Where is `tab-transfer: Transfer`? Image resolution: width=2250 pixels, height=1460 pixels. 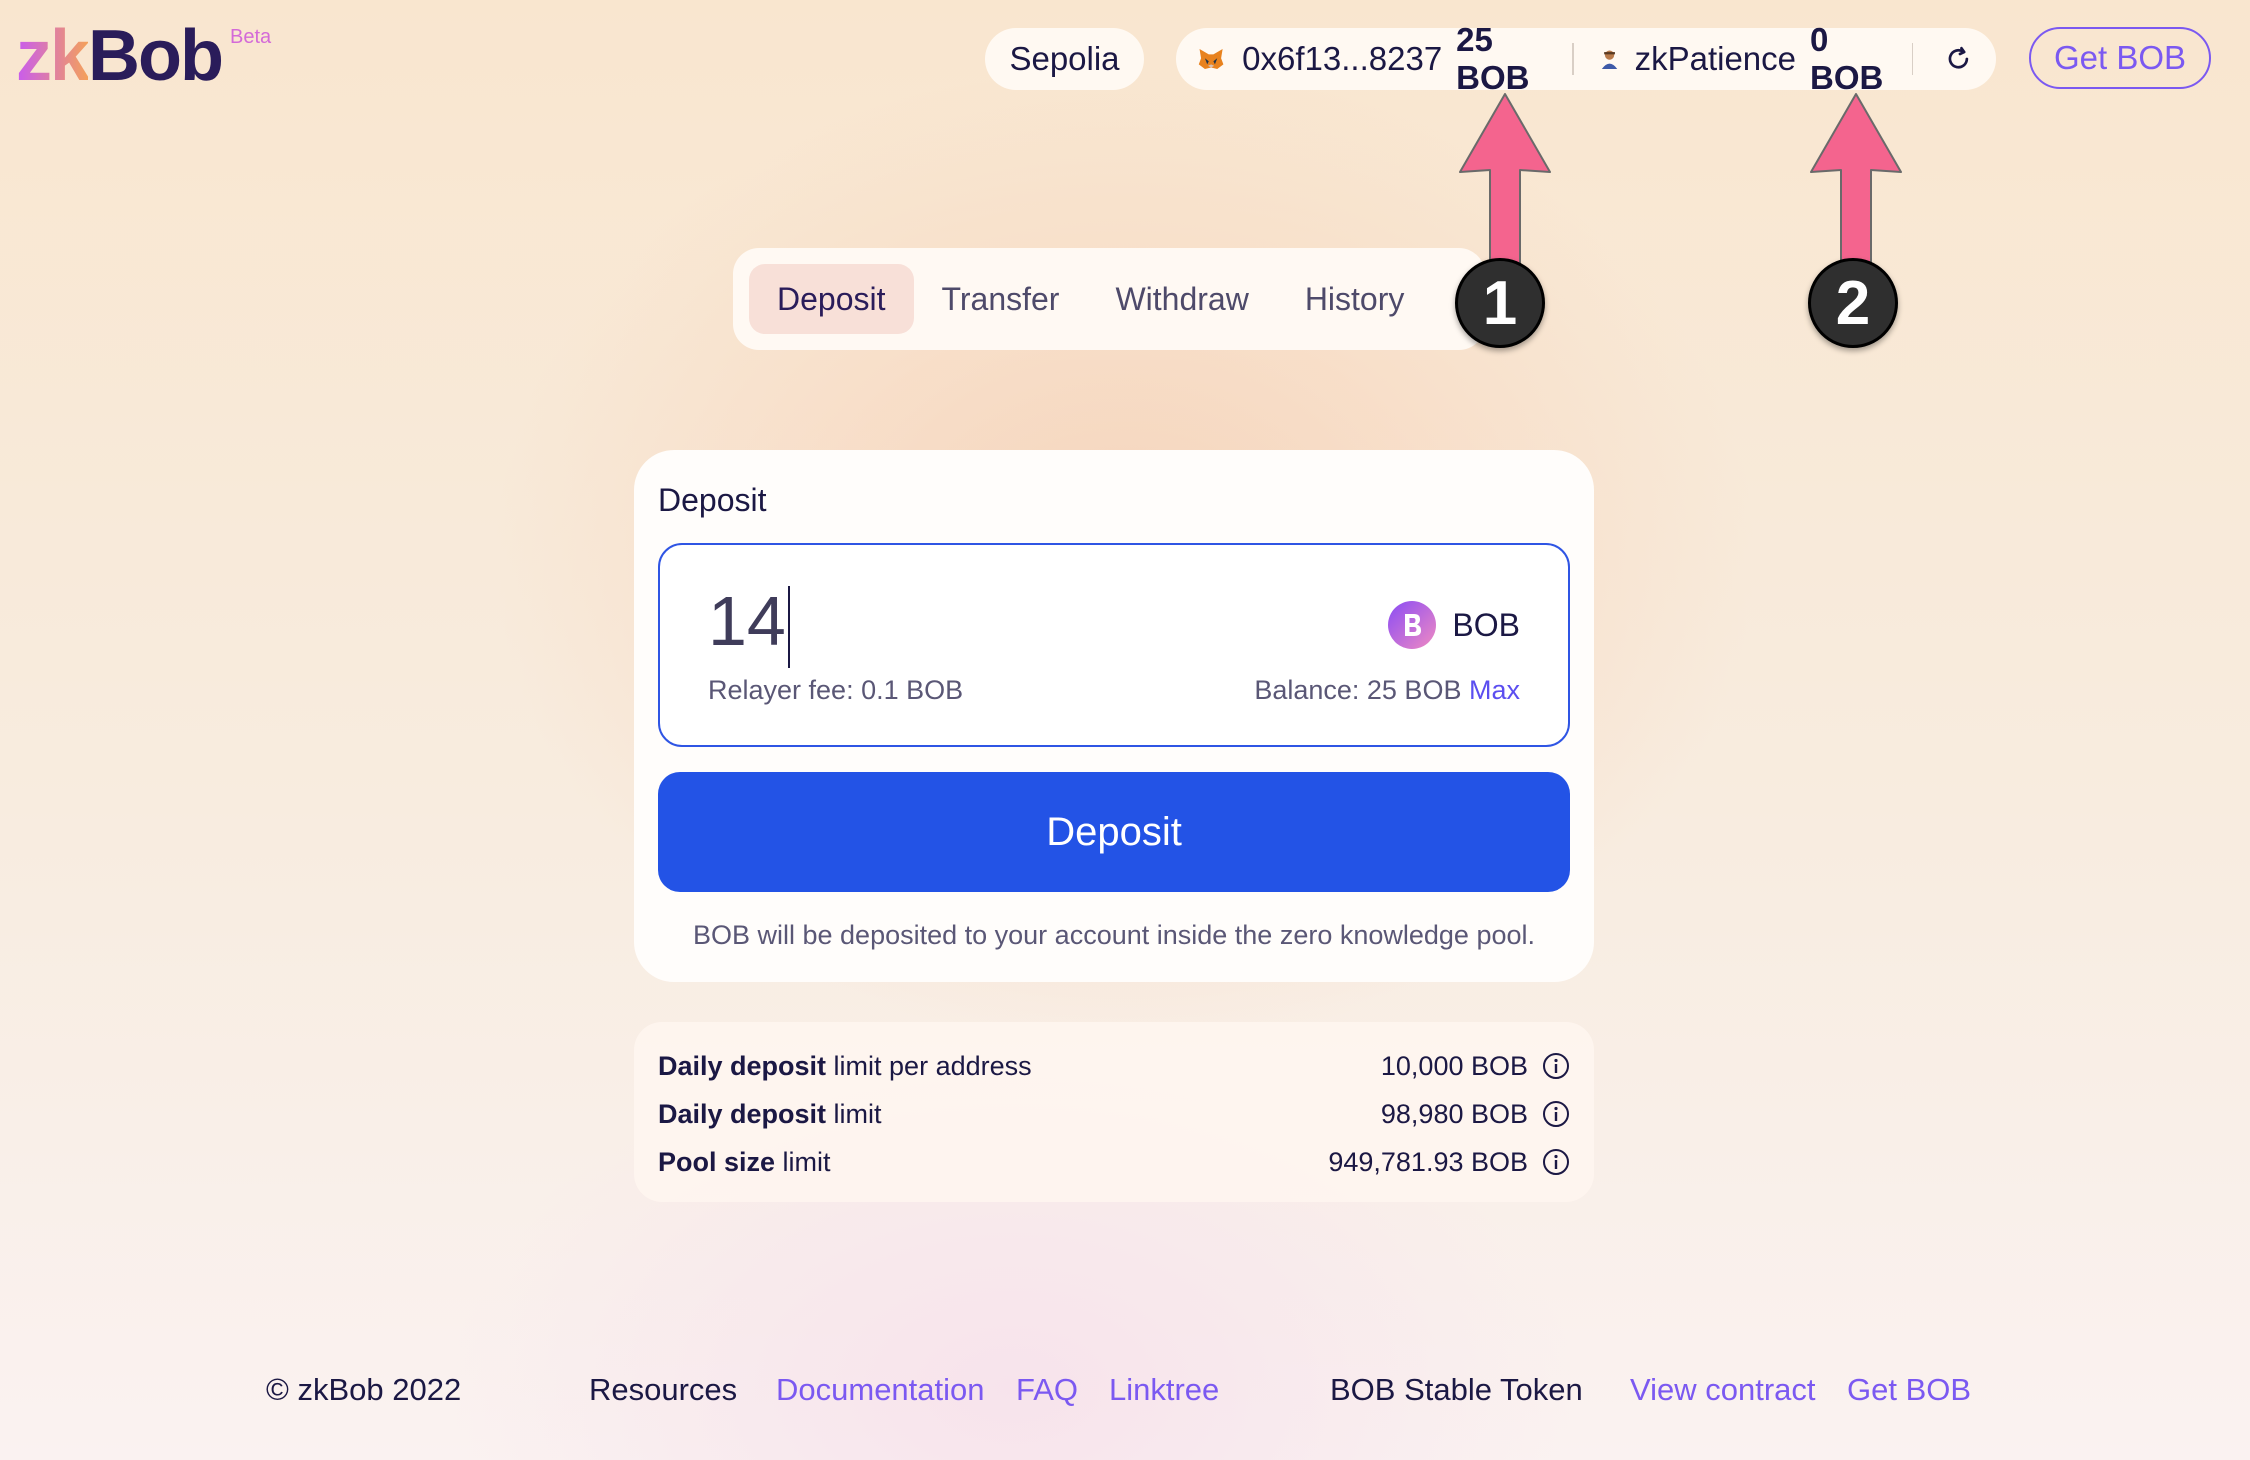
tab-transfer: Transfer is located at coordinates (1001, 299).